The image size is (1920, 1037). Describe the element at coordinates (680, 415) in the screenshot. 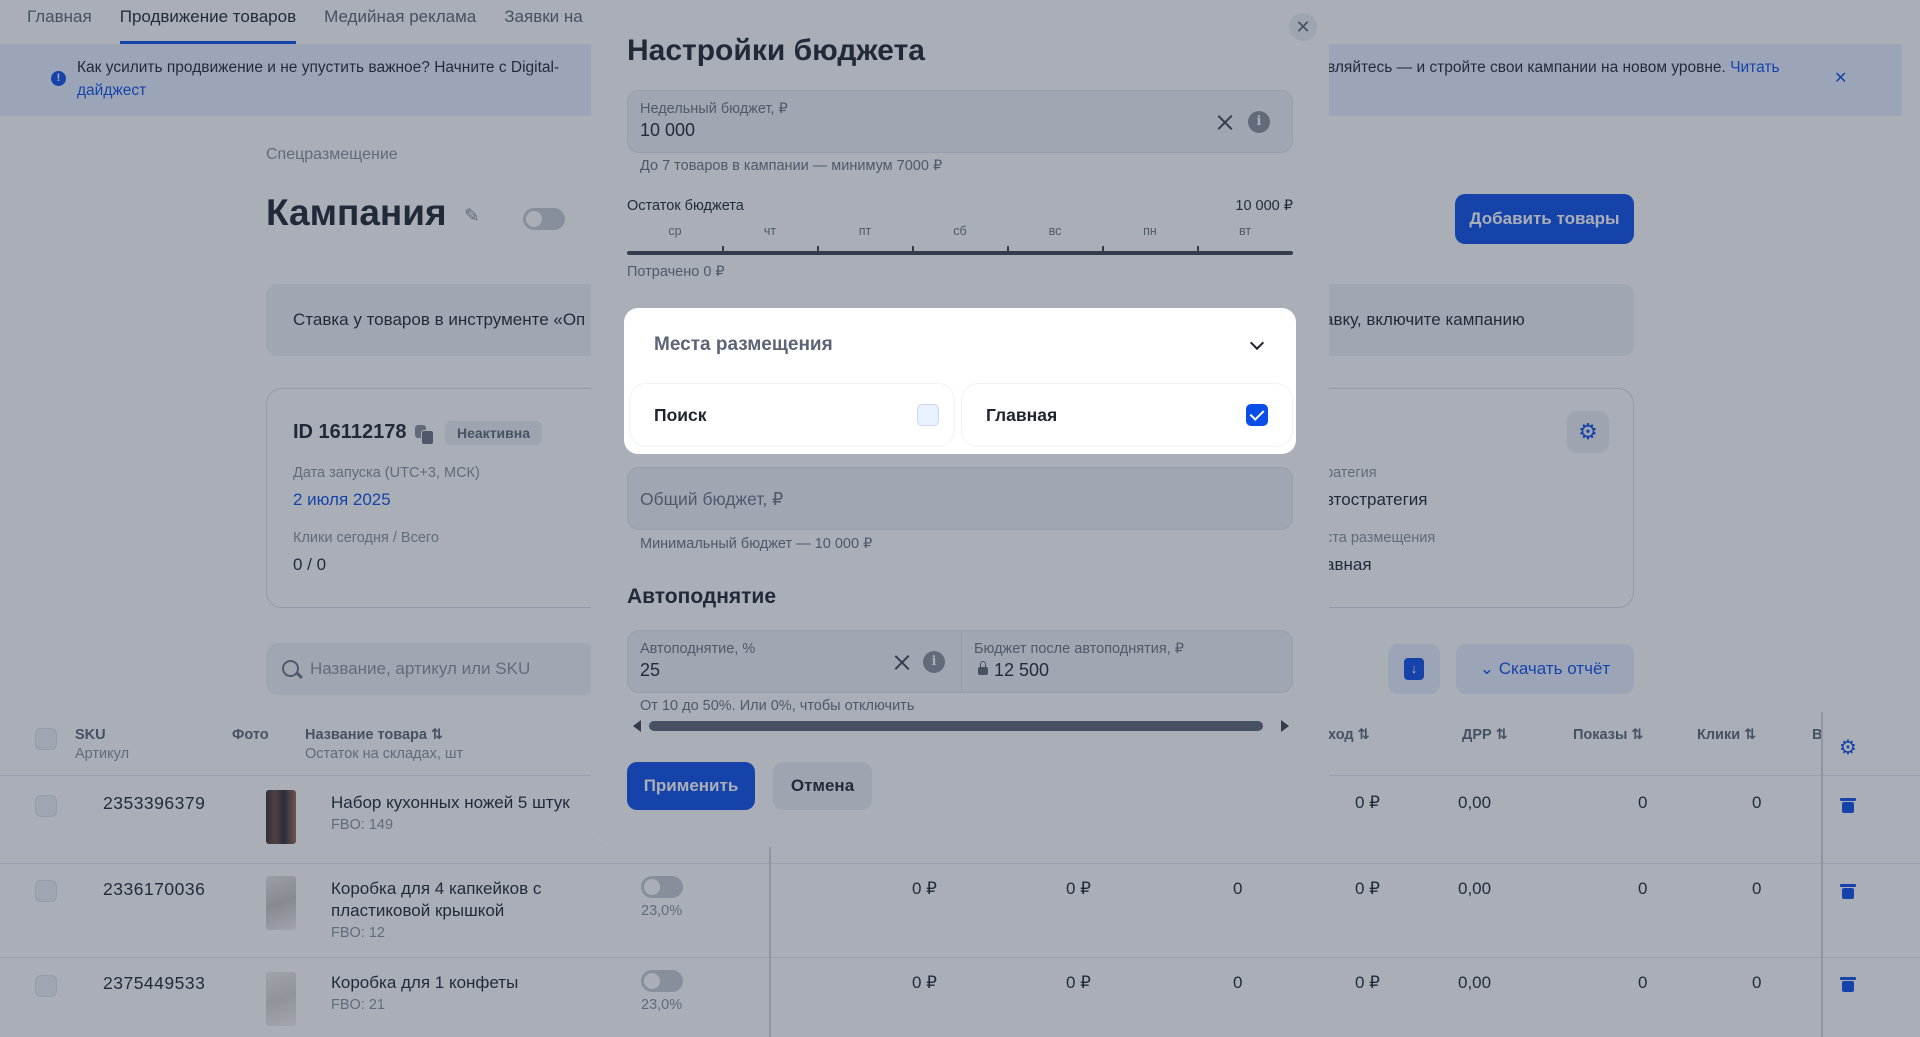

I see `placement-option-label: Поиск` at that location.